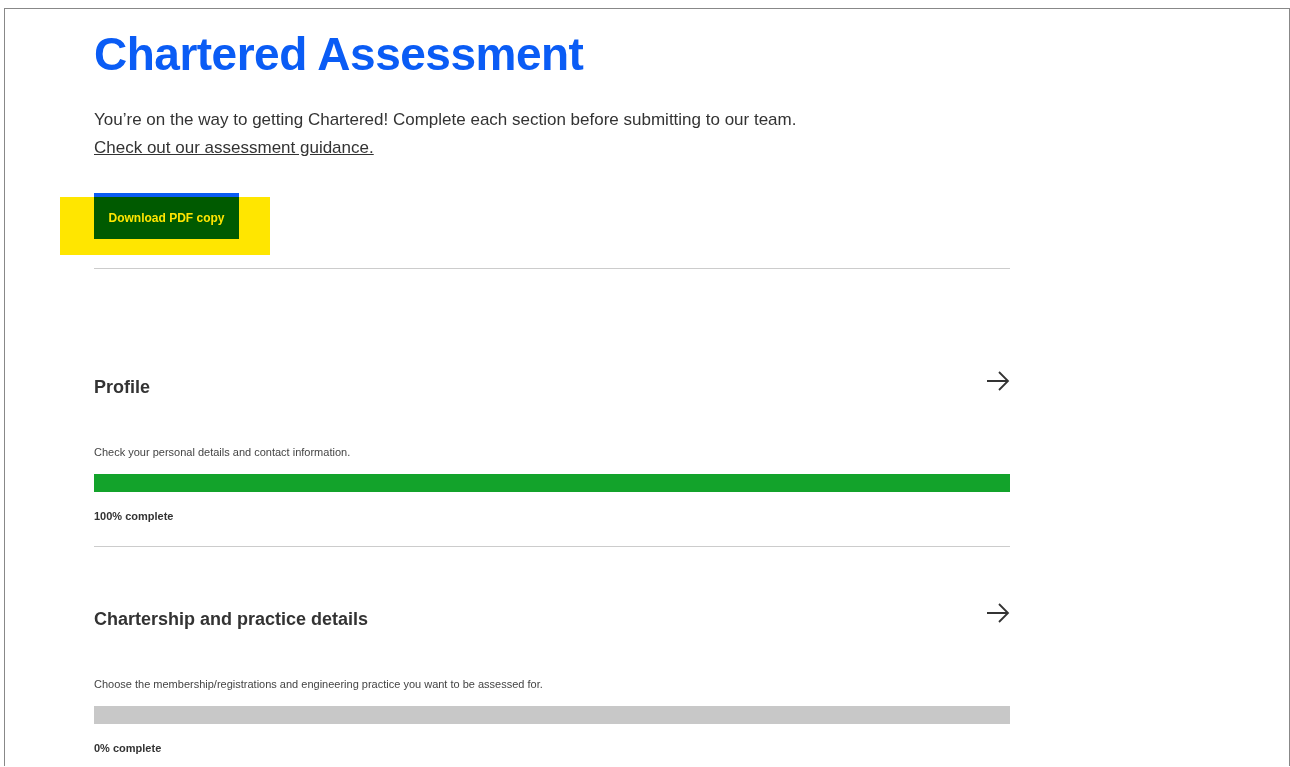 The width and height of the screenshot is (1290, 767). What do you see at coordinates (223, 452) in the screenshot?
I see `section-description: Check your personal details and contact information.` at bounding box center [223, 452].